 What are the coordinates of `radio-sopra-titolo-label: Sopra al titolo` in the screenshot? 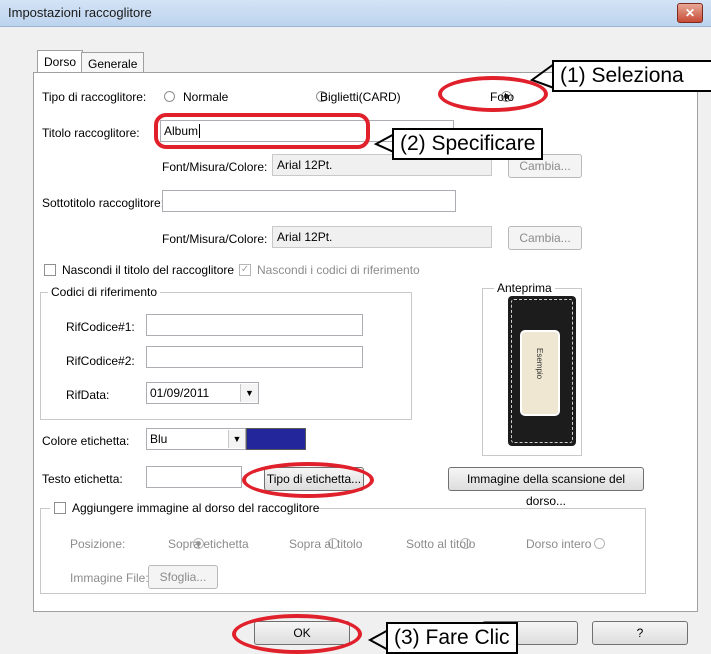 It's located at (326, 544).